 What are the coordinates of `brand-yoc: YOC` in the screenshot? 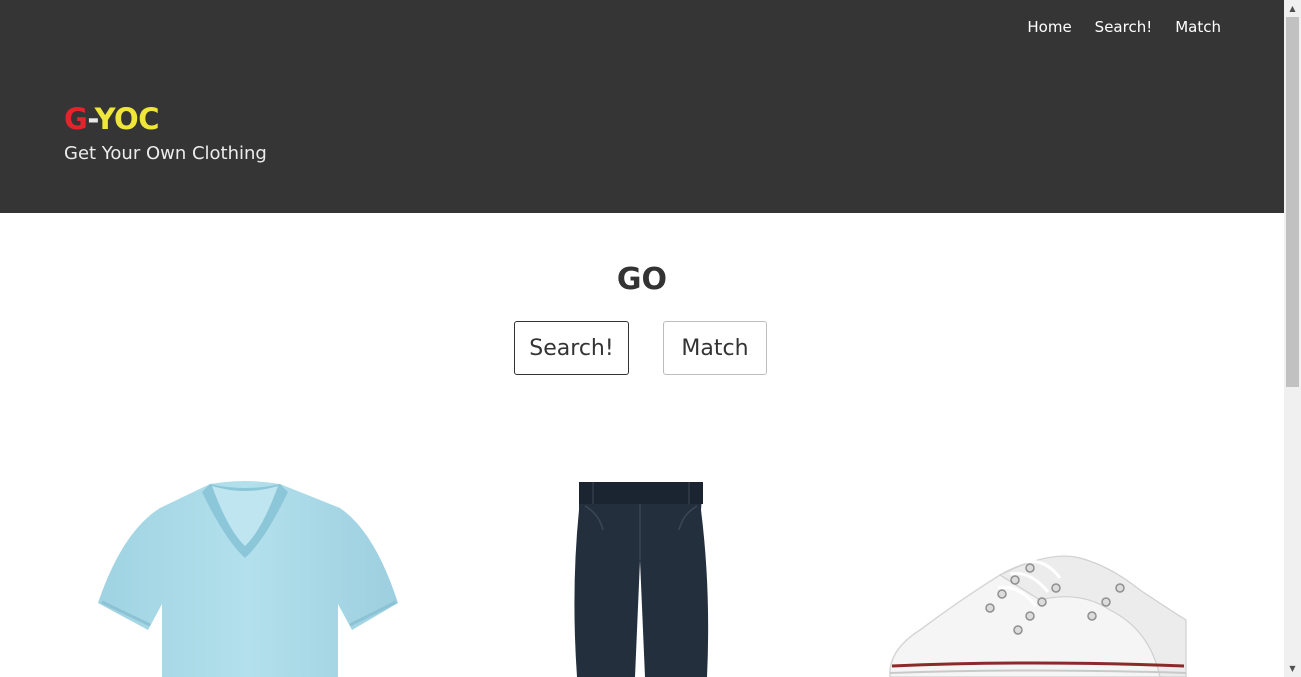 It's located at (127, 119).